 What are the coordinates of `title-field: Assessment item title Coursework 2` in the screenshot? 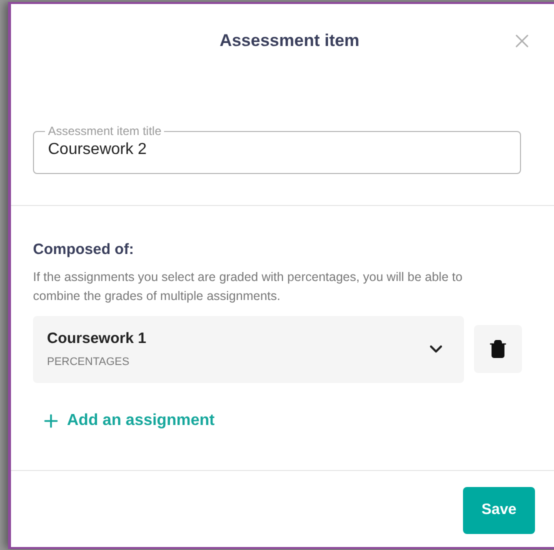 It's located at (277, 149).